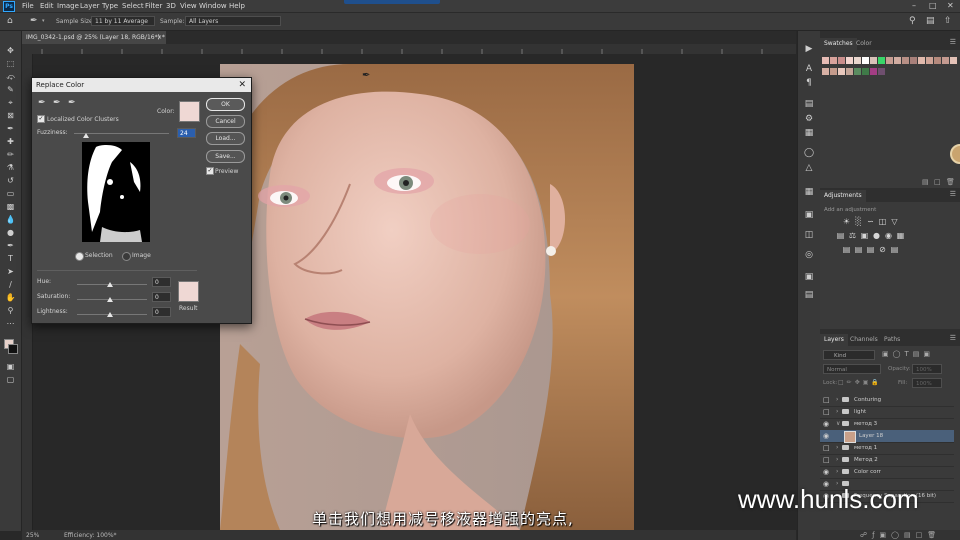 This screenshot has width=960, height=540. I want to click on adjustments-title: Adjustments, so click(843, 196).